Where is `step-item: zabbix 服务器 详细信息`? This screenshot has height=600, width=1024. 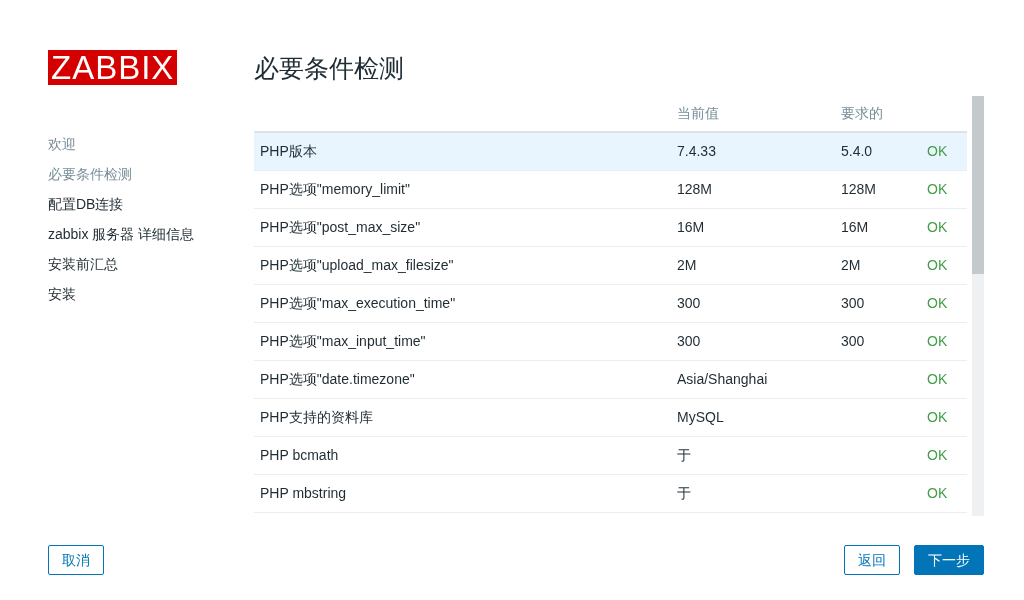 step-item: zabbix 服务器 详细信息 is located at coordinates (151, 234).